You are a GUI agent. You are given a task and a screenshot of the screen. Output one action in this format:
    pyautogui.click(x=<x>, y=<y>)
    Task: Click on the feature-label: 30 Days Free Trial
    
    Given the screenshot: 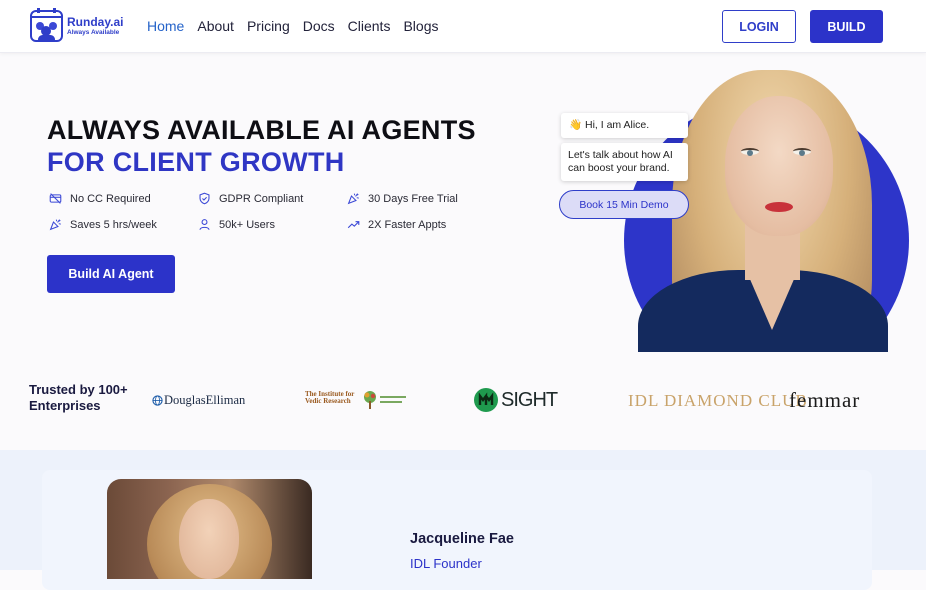 What is the action you would take?
    pyautogui.click(x=413, y=198)
    